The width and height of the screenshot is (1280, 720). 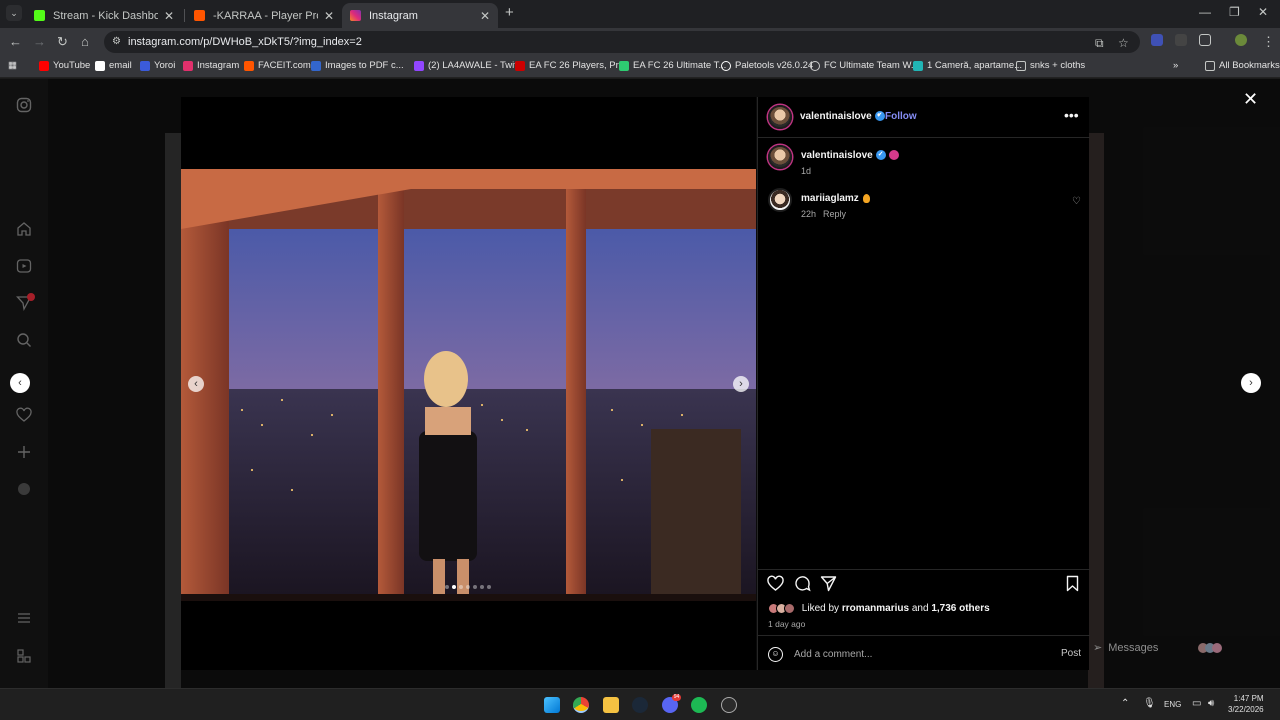 What do you see at coordinates (1249, 65) in the screenshot?
I see `bookmark-label: All Bookmarks` at bounding box center [1249, 65].